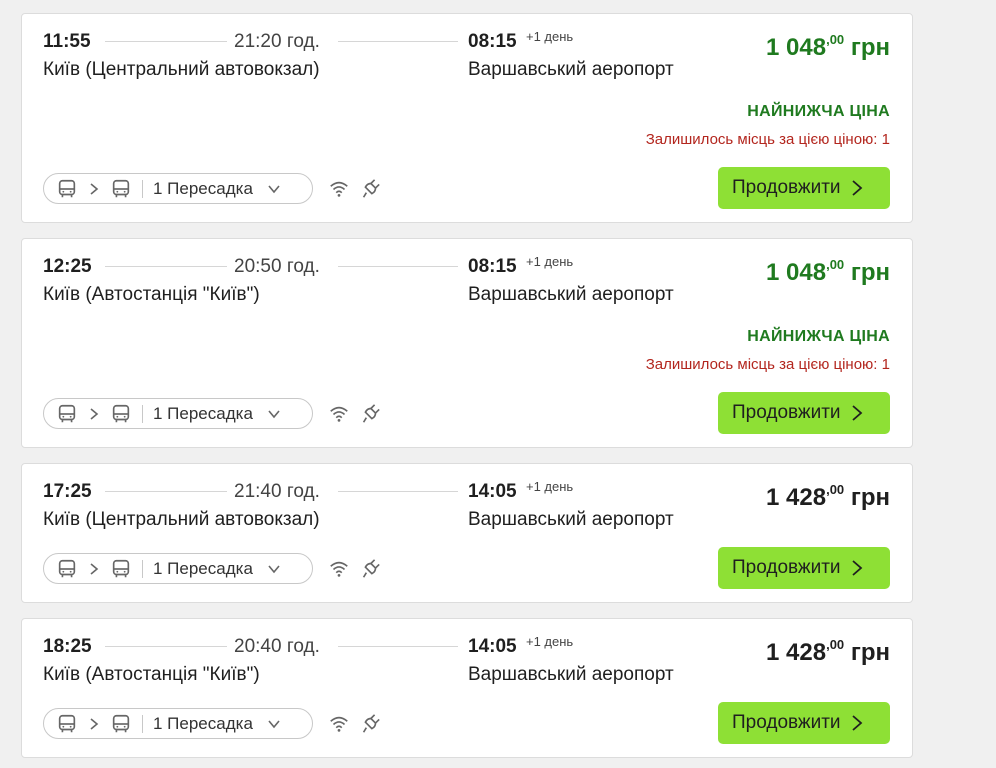 The image size is (996, 768). Describe the element at coordinates (67, 491) in the screenshot. I see `departure-time: 17:25` at that location.